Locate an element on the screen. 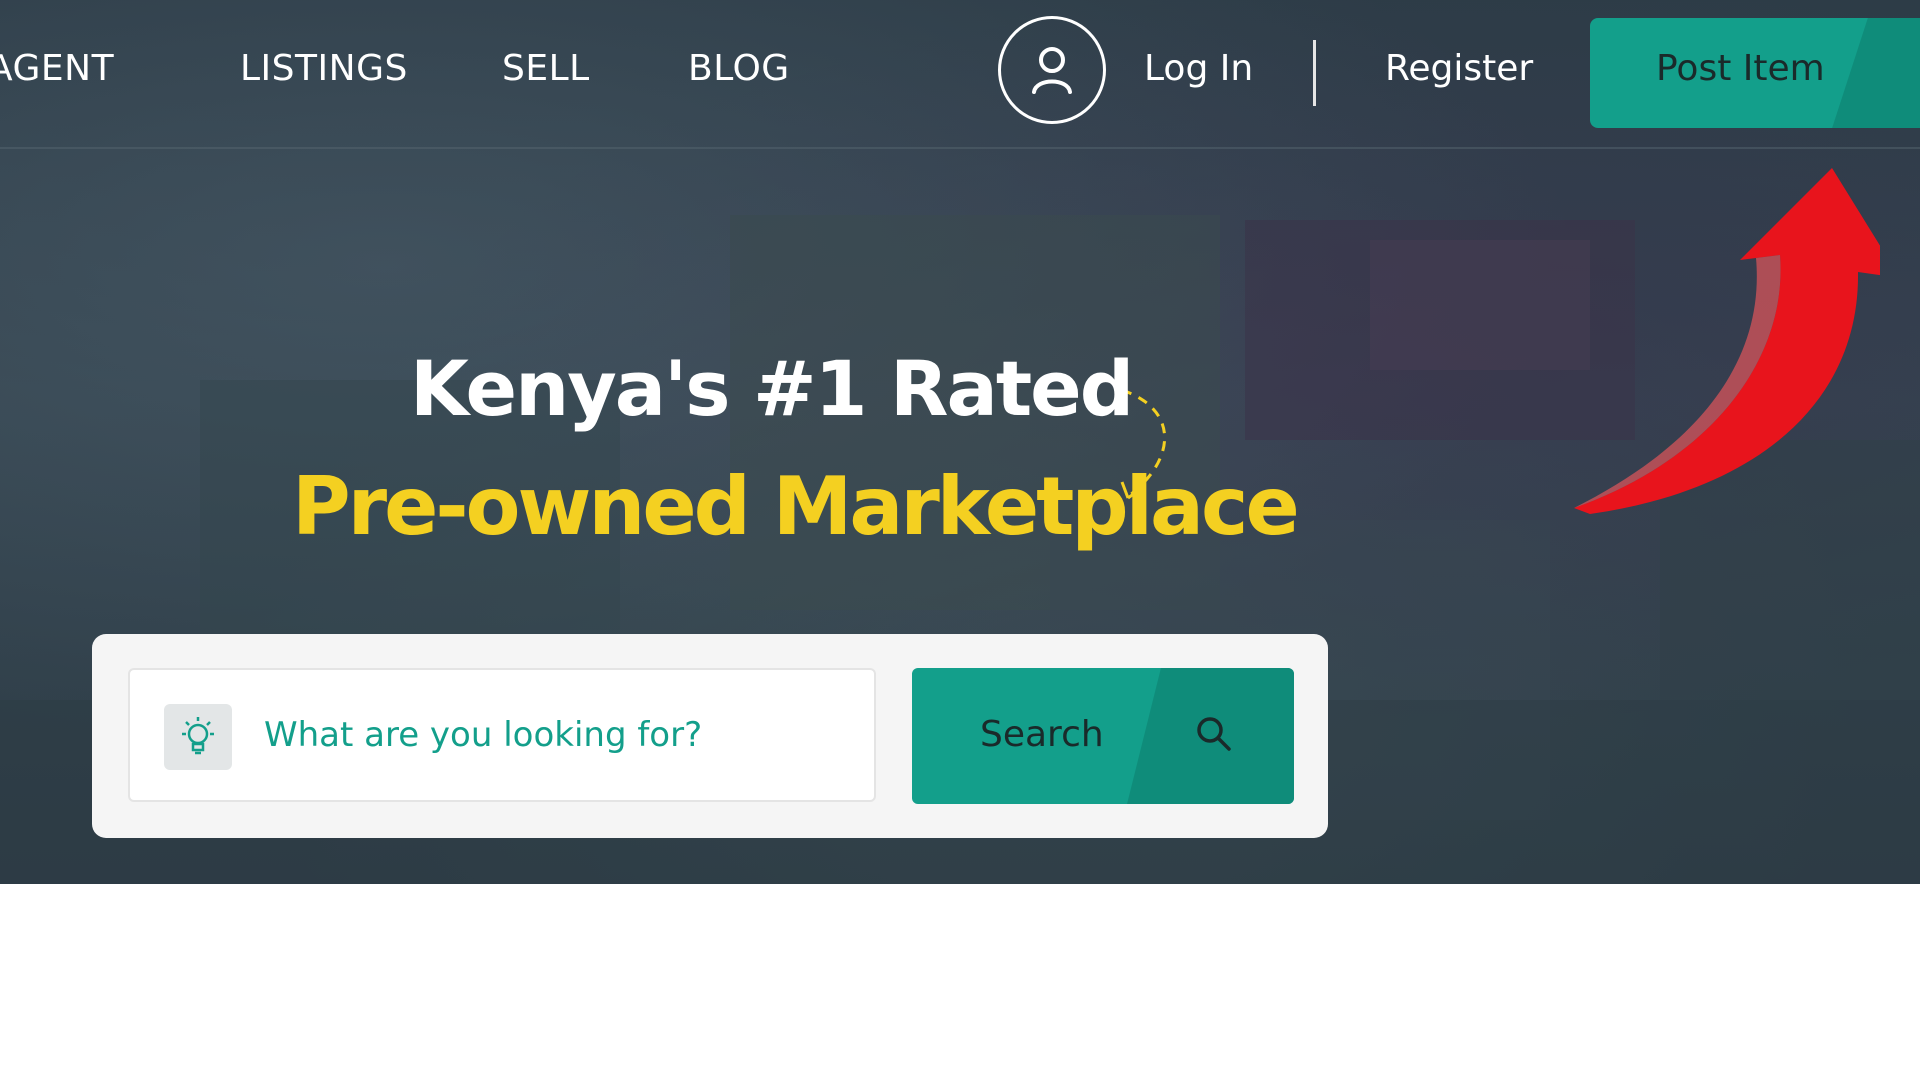  nav-divider is located at coordinates (1314, 73).